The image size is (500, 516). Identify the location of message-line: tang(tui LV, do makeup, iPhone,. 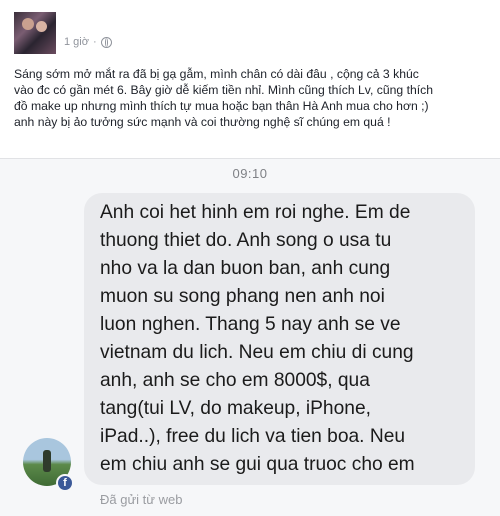
(235, 408).